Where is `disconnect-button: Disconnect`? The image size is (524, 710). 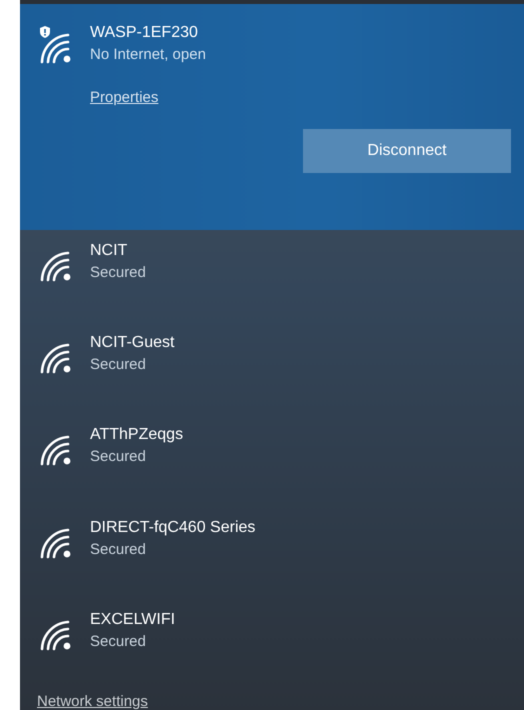
disconnect-button: Disconnect is located at coordinates (407, 151).